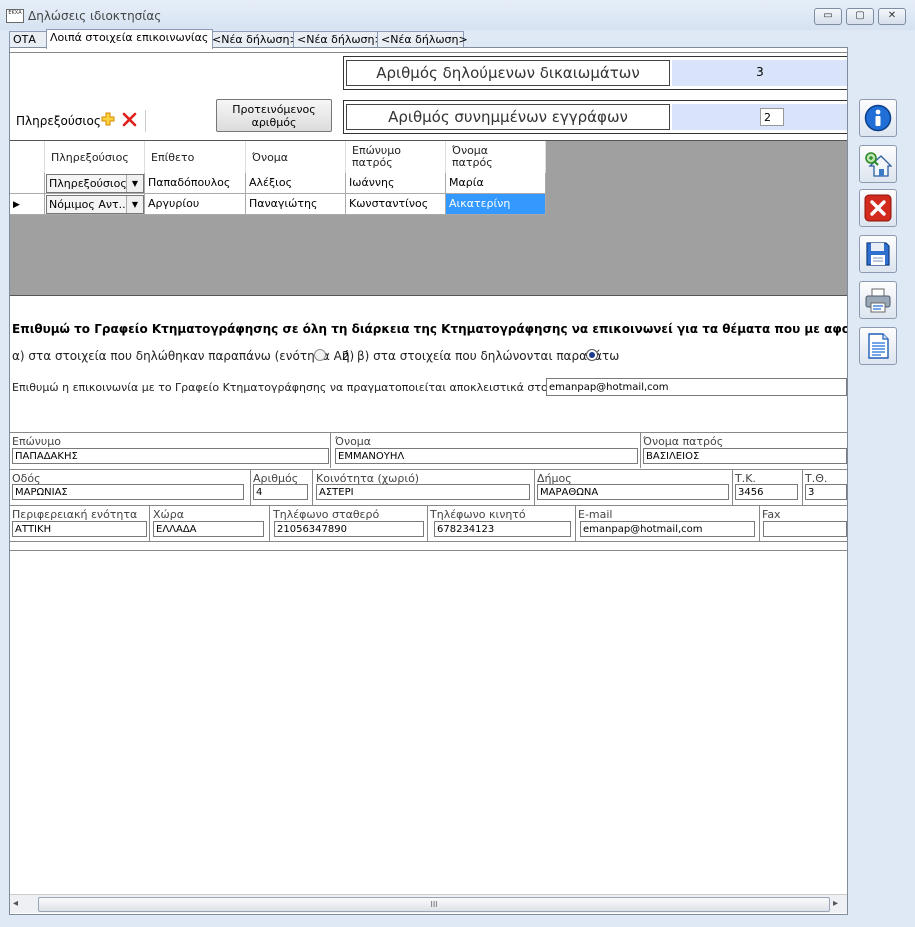 The width and height of the screenshot is (915, 927). Describe the element at coordinates (296, 204) in the screenshot. I see `table-cell: Παναγιώτης` at that location.